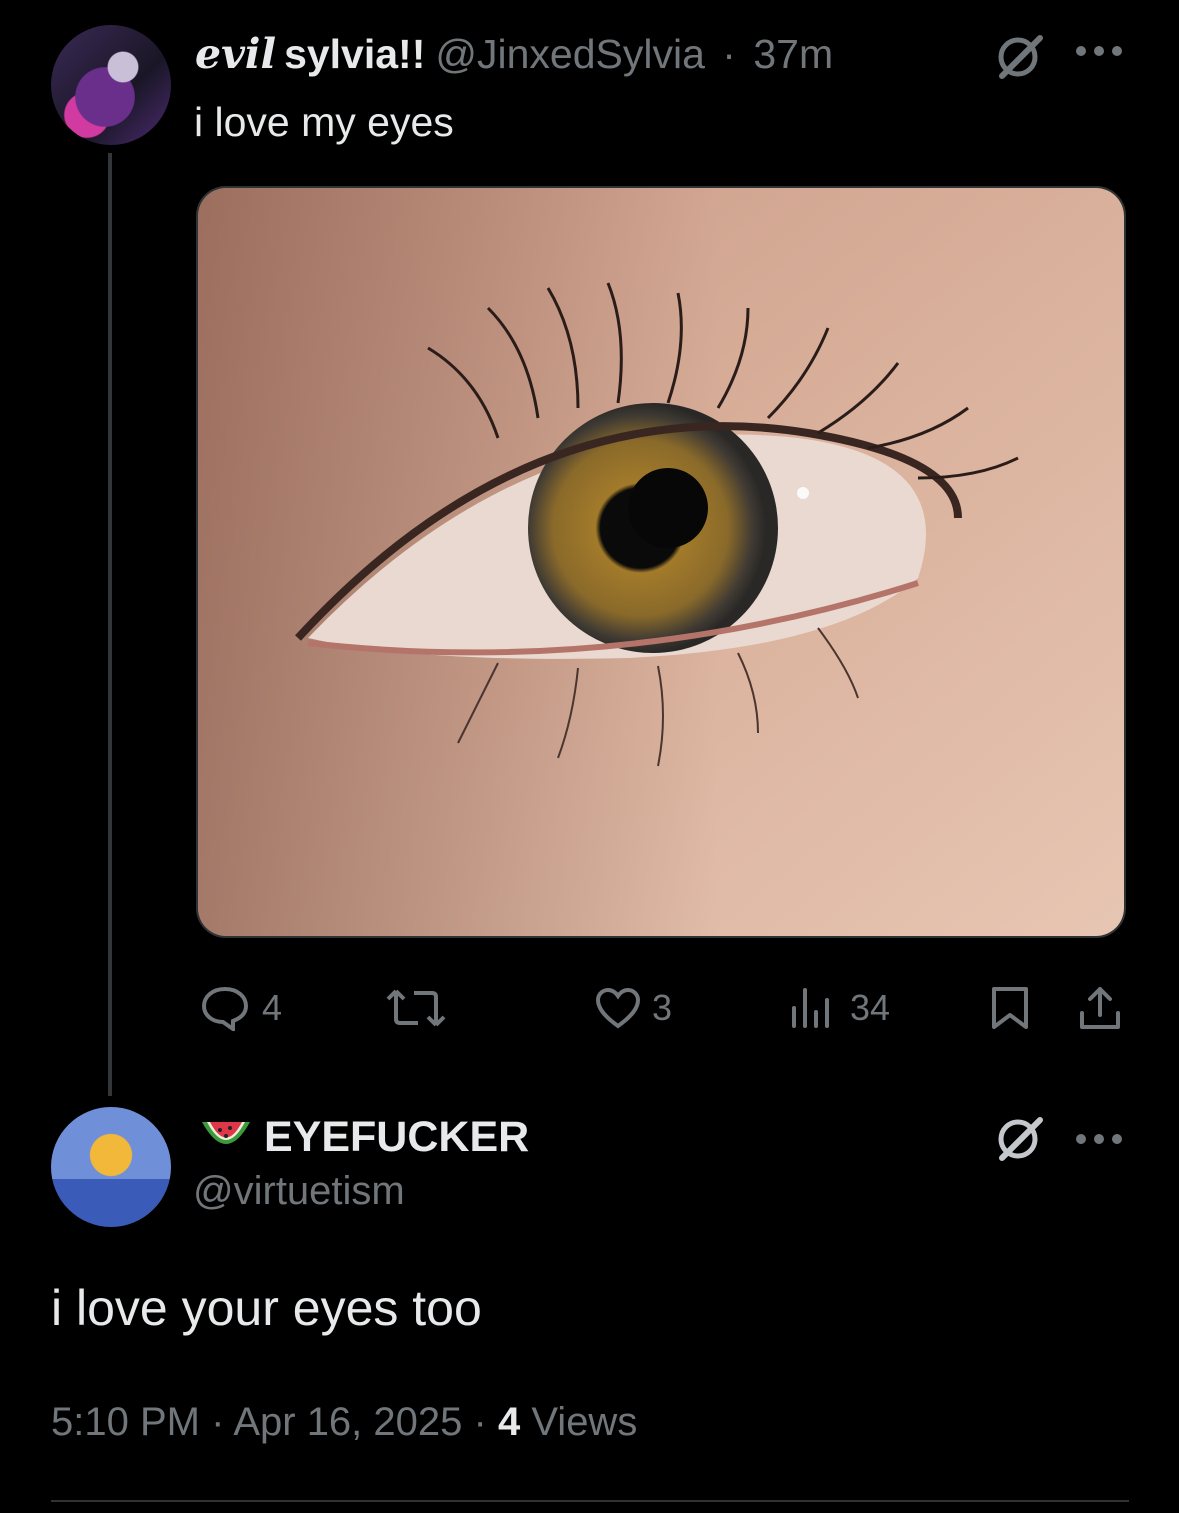 The height and width of the screenshot is (1513, 1179). What do you see at coordinates (299, 1191) in the screenshot?
I see `reply-user-handle: @virtuetism` at bounding box center [299, 1191].